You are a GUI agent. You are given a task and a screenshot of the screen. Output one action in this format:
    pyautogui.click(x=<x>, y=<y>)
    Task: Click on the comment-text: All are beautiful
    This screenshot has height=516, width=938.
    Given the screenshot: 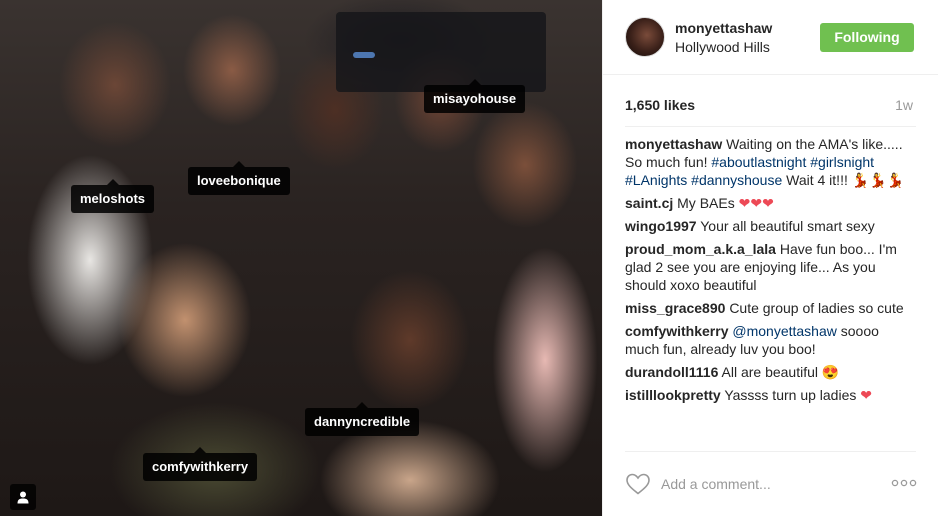 What is the action you would take?
    pyautogui.click(x=770, y=372)
    